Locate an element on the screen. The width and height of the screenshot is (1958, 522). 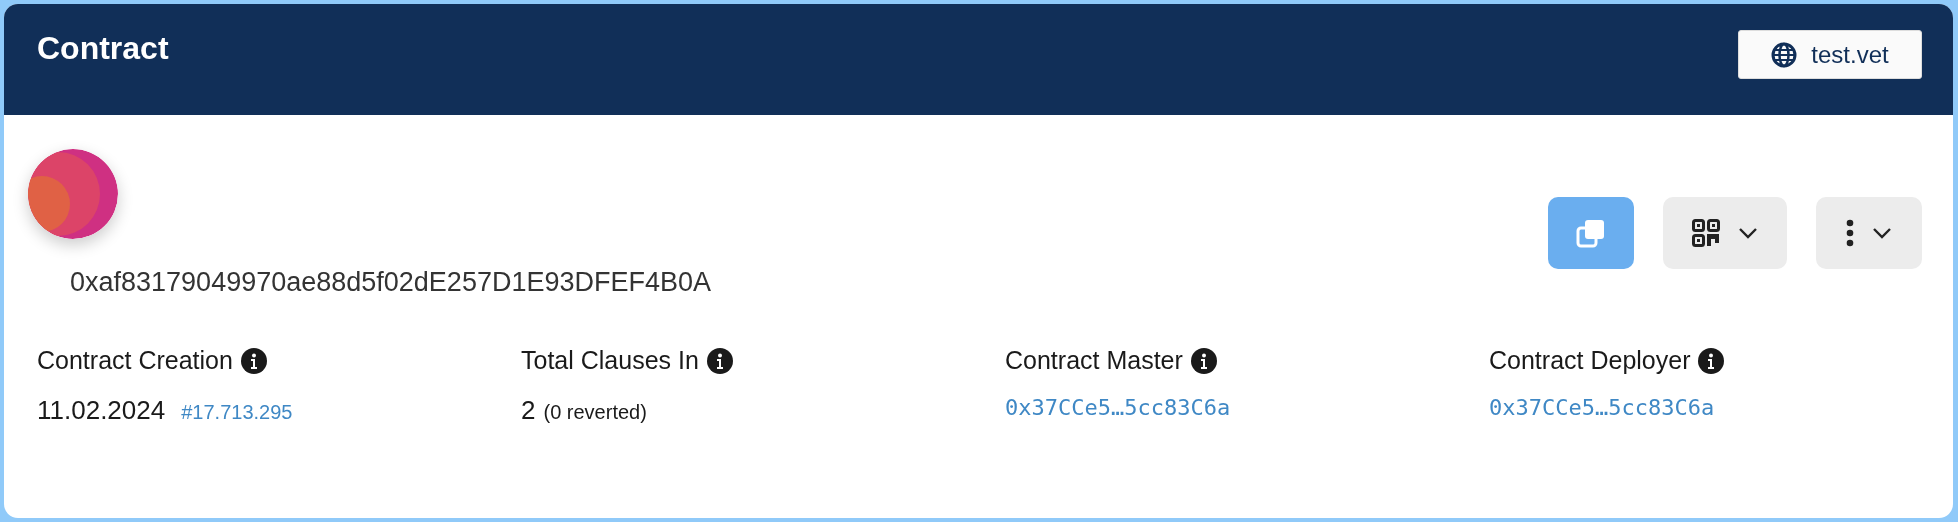
stat-label: Total Clauses In is located at coordinates (610, 360).